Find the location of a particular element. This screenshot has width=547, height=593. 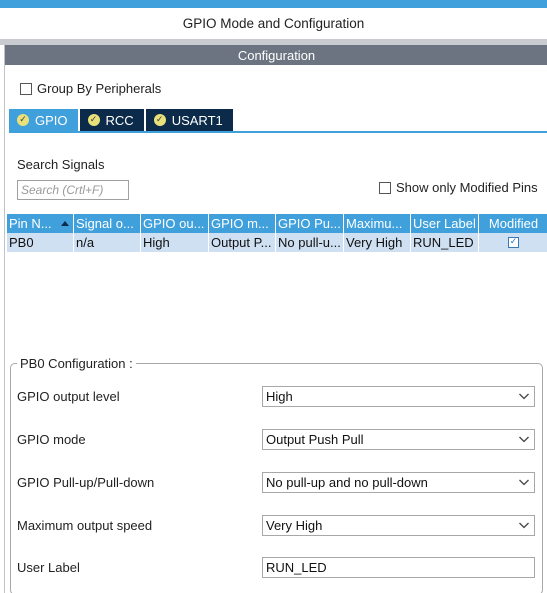

modified-checkbox: ✓ is located at coordinates (513, 242).